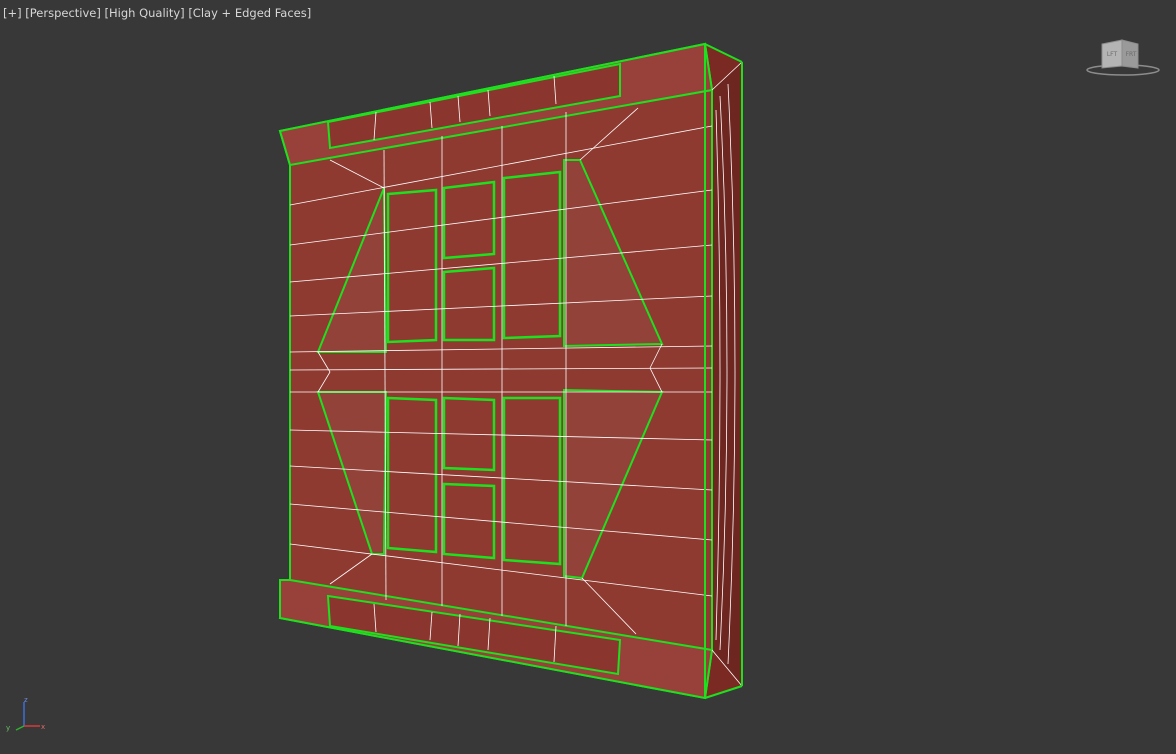  Describe the element at coordinates (469, 220) in the screenshot. I see `upper-inset-center-top` at that location.